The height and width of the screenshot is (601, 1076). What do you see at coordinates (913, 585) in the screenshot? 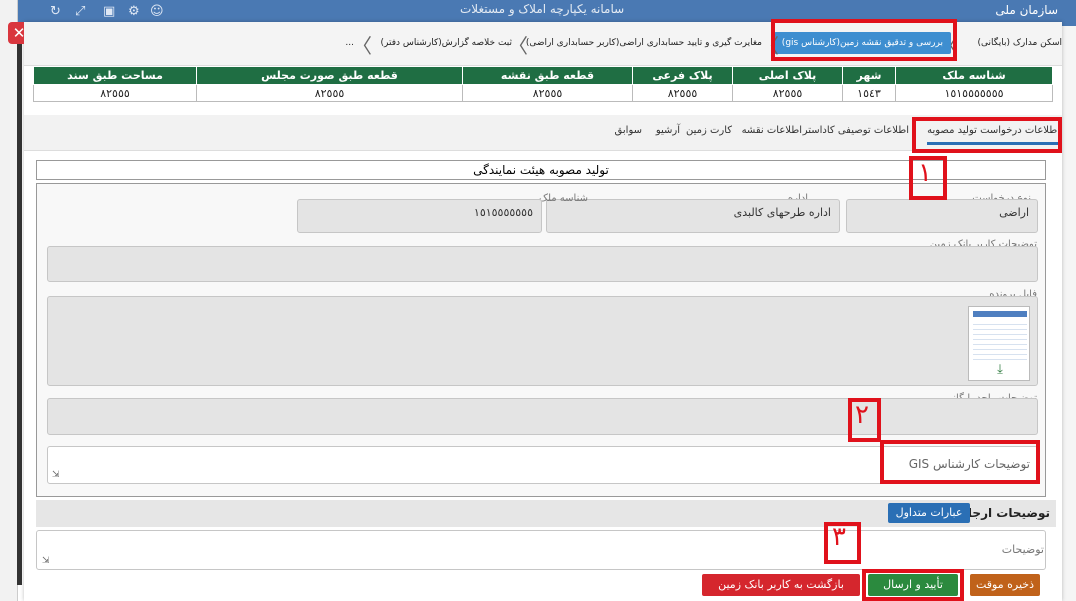
I see `highlight-confirm-button` at bounding box center [913, 585].